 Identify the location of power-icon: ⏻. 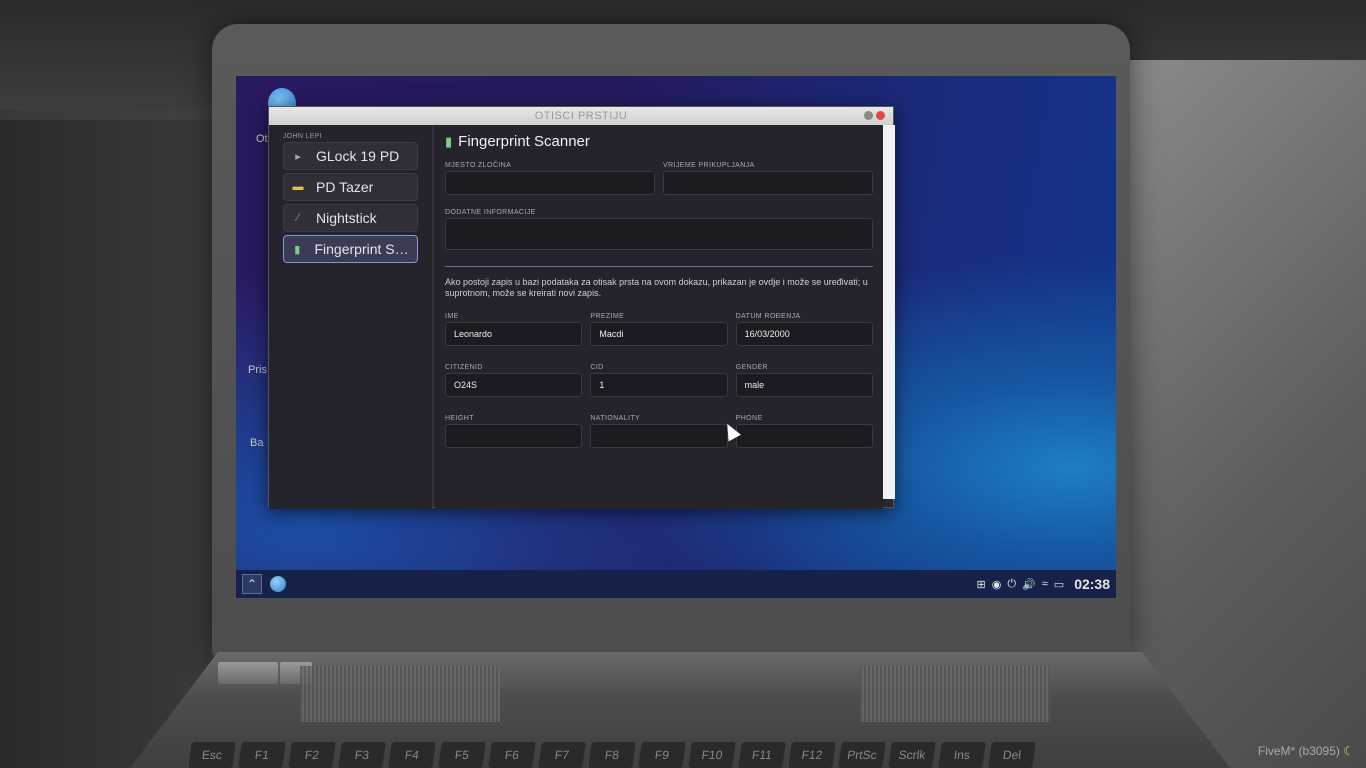
(1011, 584).